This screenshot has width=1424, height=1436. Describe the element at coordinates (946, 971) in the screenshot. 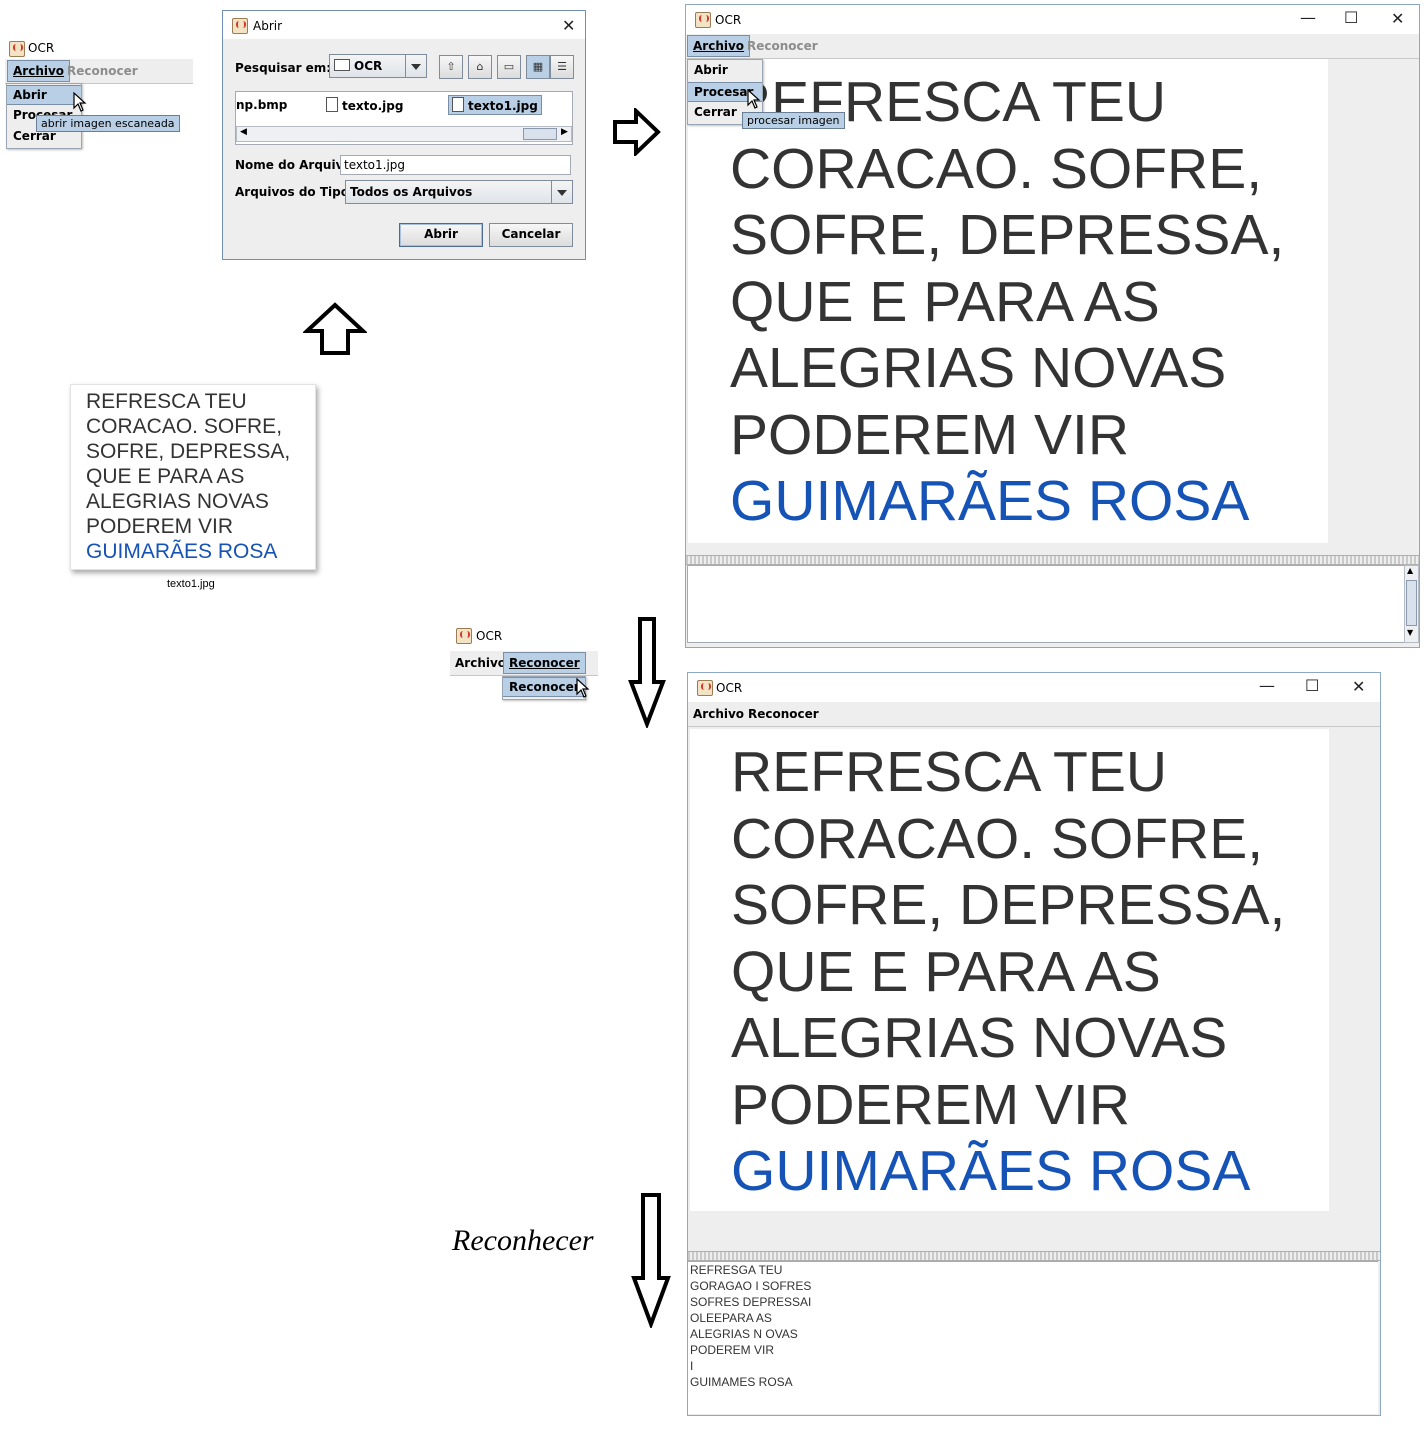

I see `poem-line: QUE E PARA AS` at that location.